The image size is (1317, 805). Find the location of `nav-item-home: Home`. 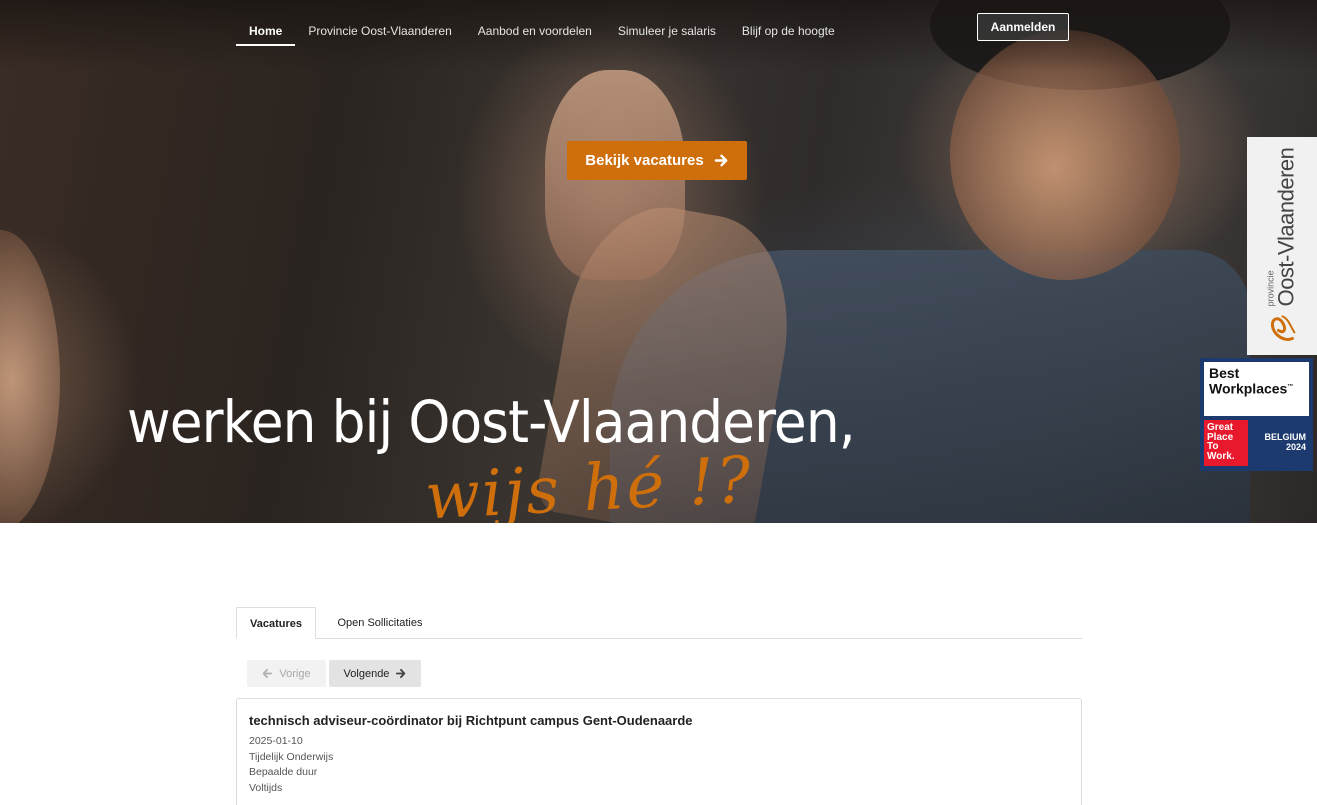

nav-item-home: Home is located at coordinates (266, 32).